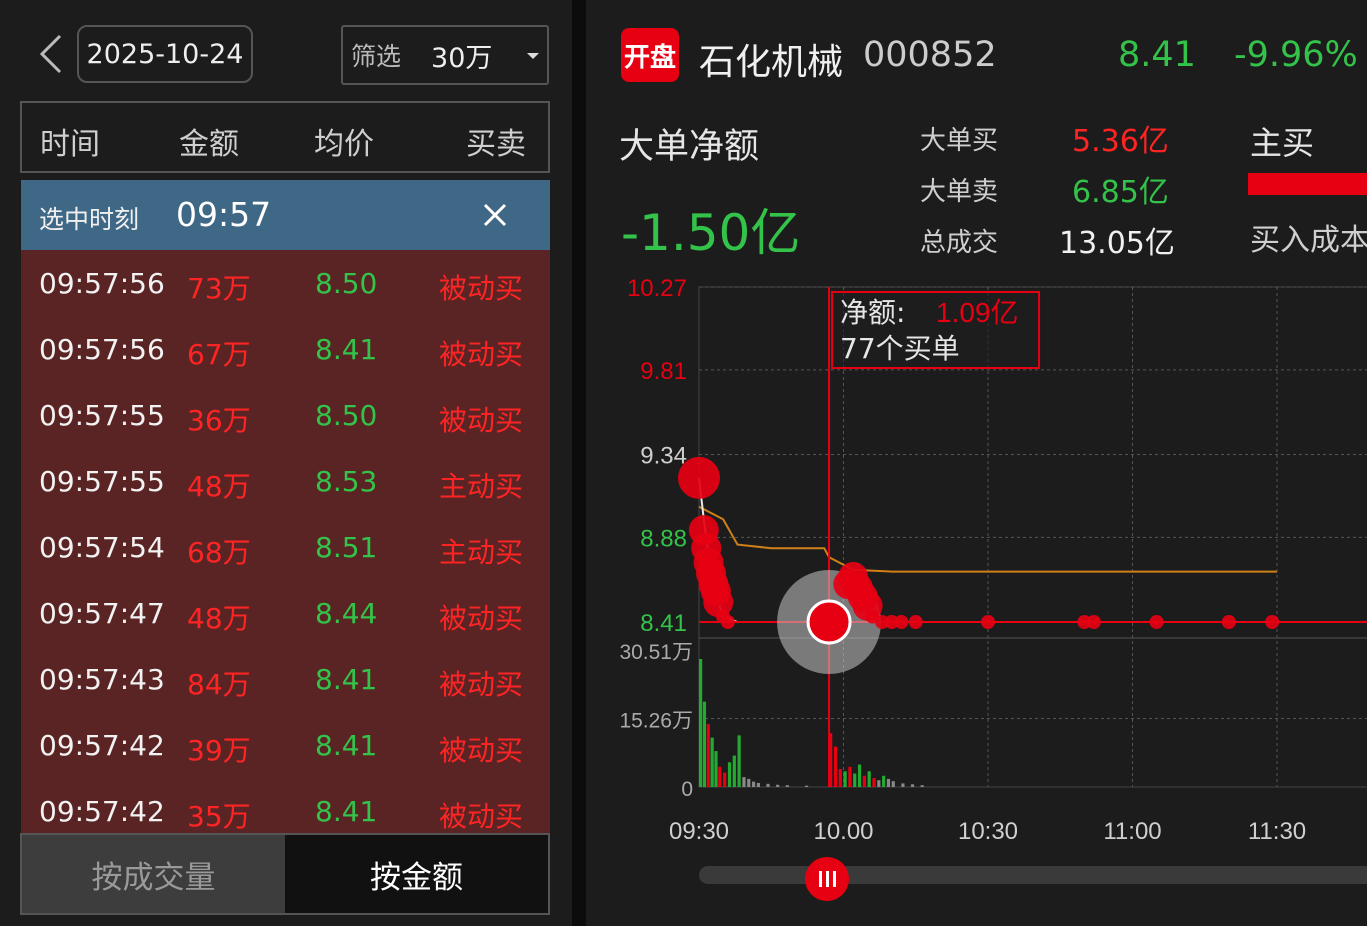  What do you see at coordinates (656, 720) in the screenshot?
I see `volume-tick-label: 15.26万` at bounding box center [656, 720].